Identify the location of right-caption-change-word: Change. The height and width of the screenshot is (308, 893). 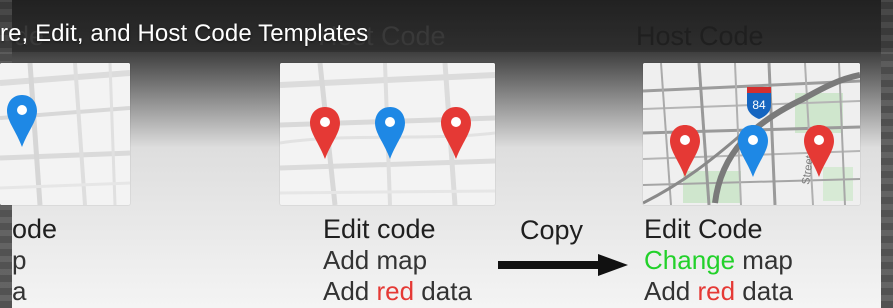
(690, 260).